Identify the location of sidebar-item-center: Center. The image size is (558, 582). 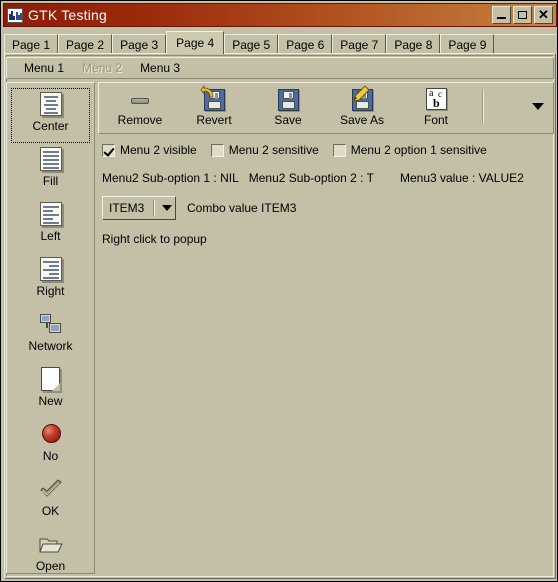
(50, 115).